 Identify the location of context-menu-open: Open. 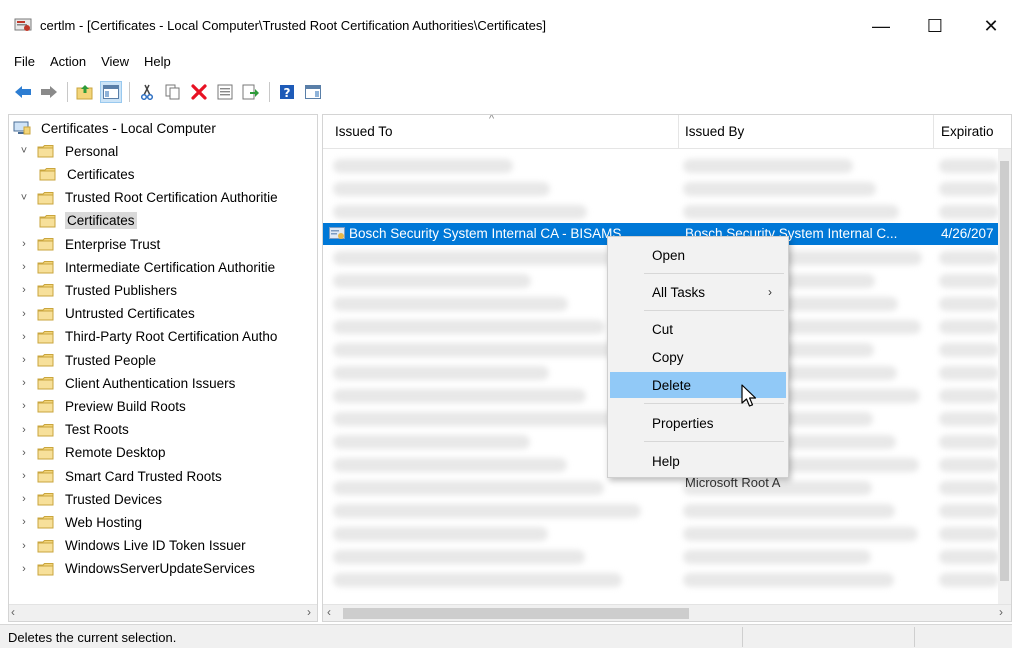
(698, 255).